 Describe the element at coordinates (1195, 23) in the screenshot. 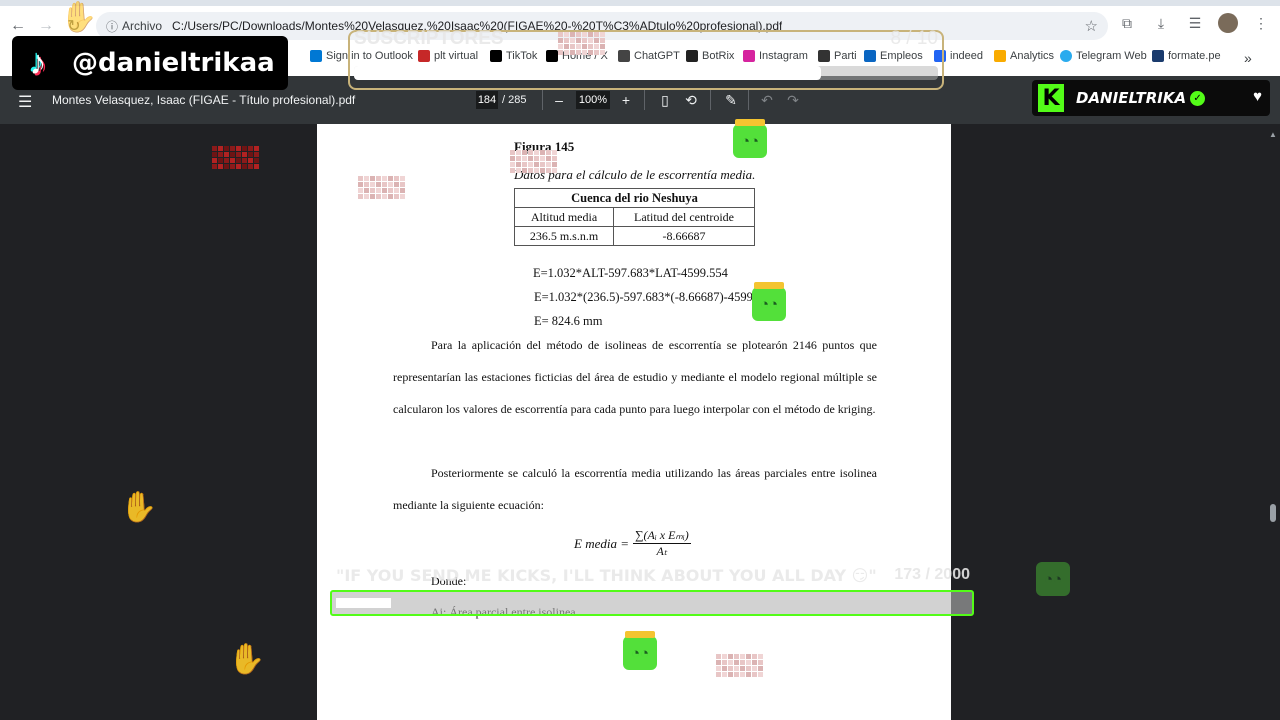

I see `reading-list-icon: ☰` at that location.